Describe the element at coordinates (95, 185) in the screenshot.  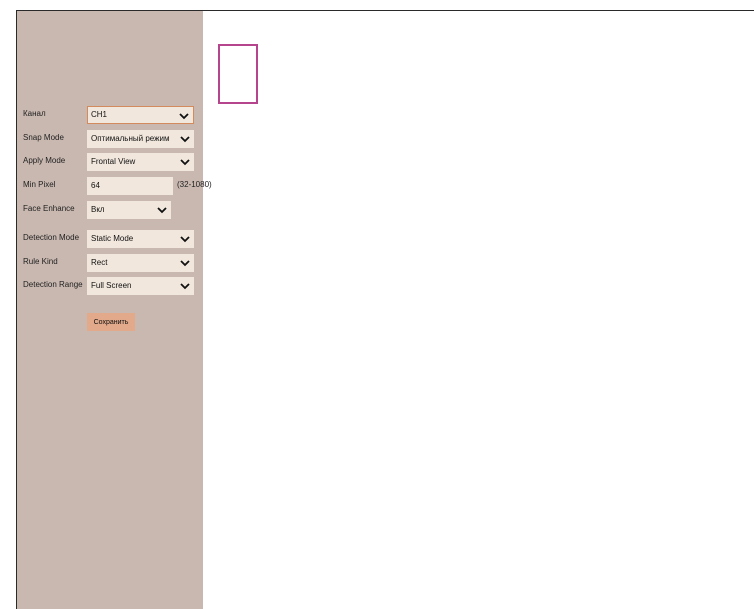
I see `min-pixel-value: 64` at that location.